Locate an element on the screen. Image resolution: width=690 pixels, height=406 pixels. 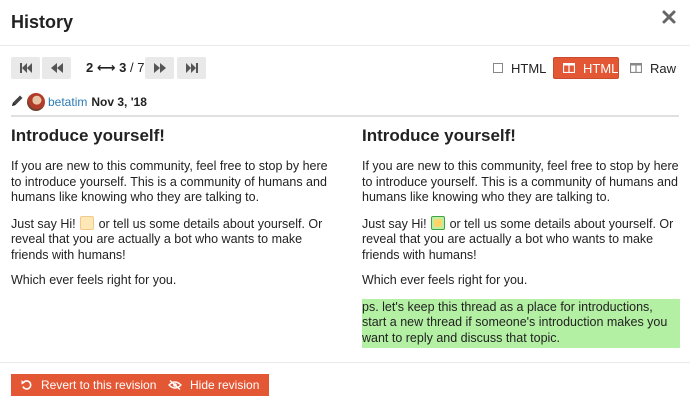
view-mode-label: Raw is located at coordinates (663, 68).